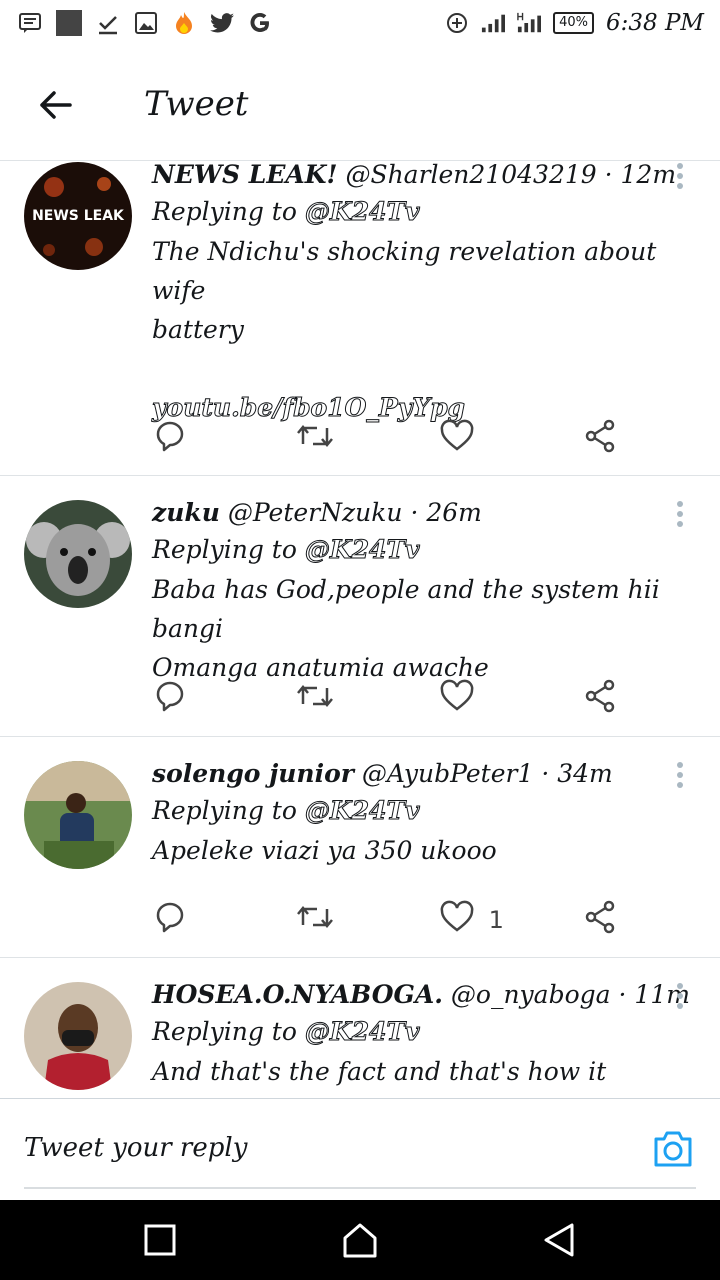 Image resolution: width=720 pixels, height=1280 pixels. I want to click on reply-underline, so click(360, 1188).